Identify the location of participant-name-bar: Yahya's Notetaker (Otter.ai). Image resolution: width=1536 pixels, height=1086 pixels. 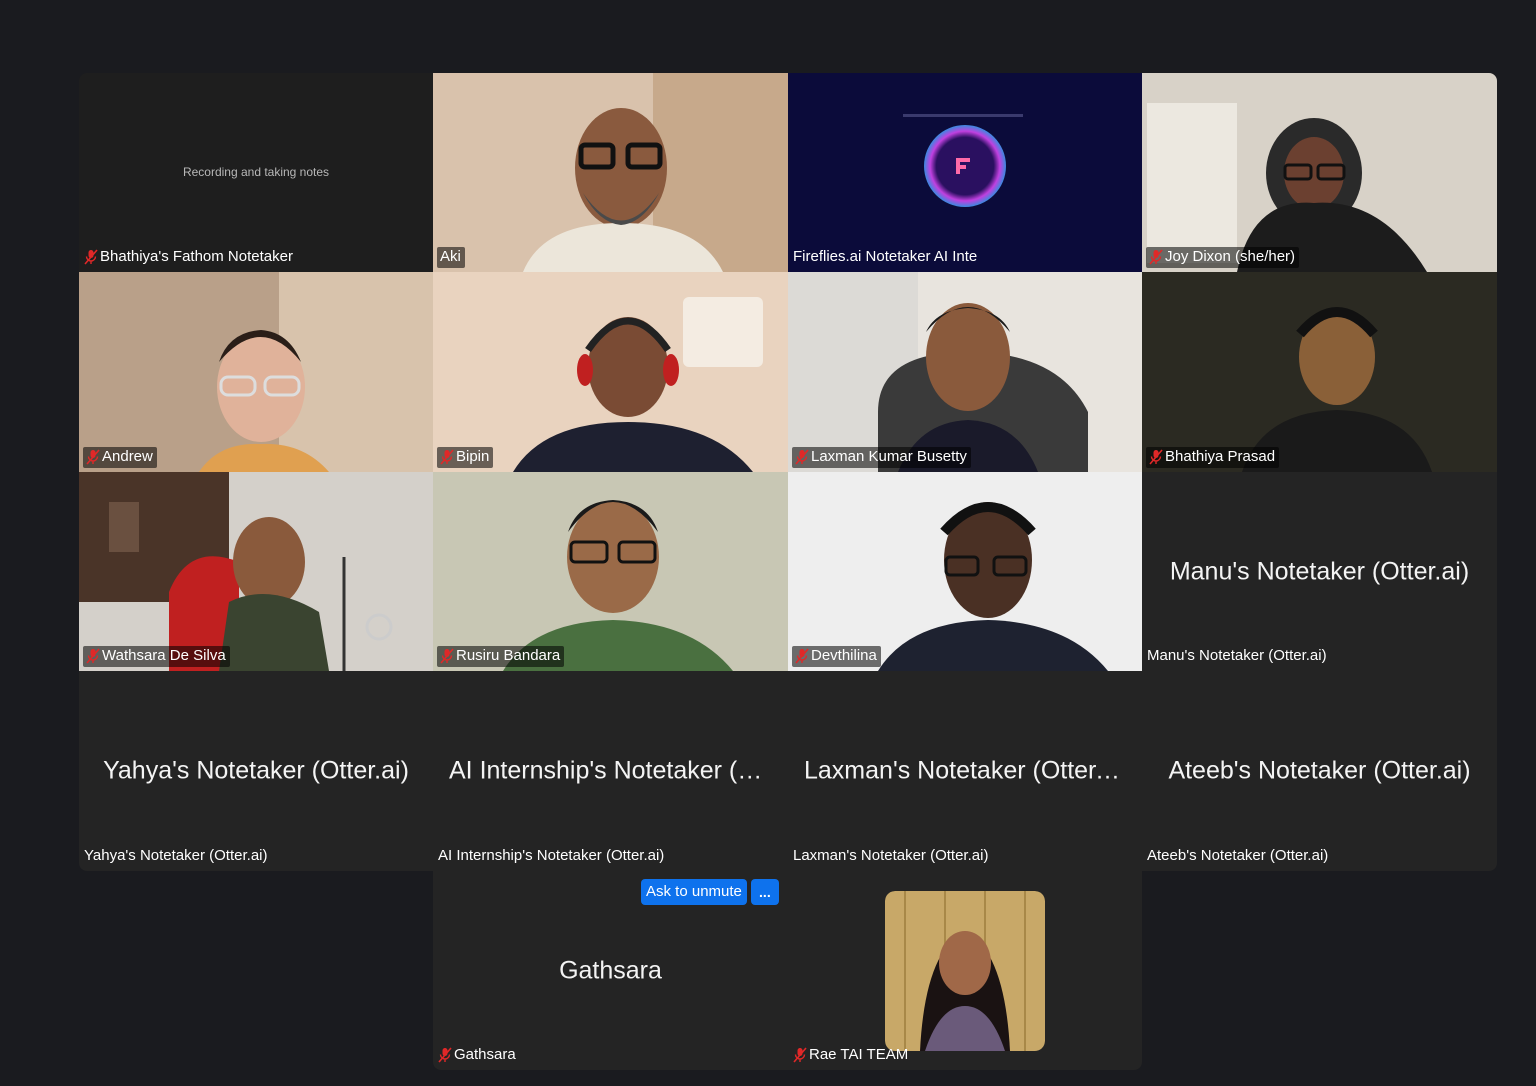
(177, 856).